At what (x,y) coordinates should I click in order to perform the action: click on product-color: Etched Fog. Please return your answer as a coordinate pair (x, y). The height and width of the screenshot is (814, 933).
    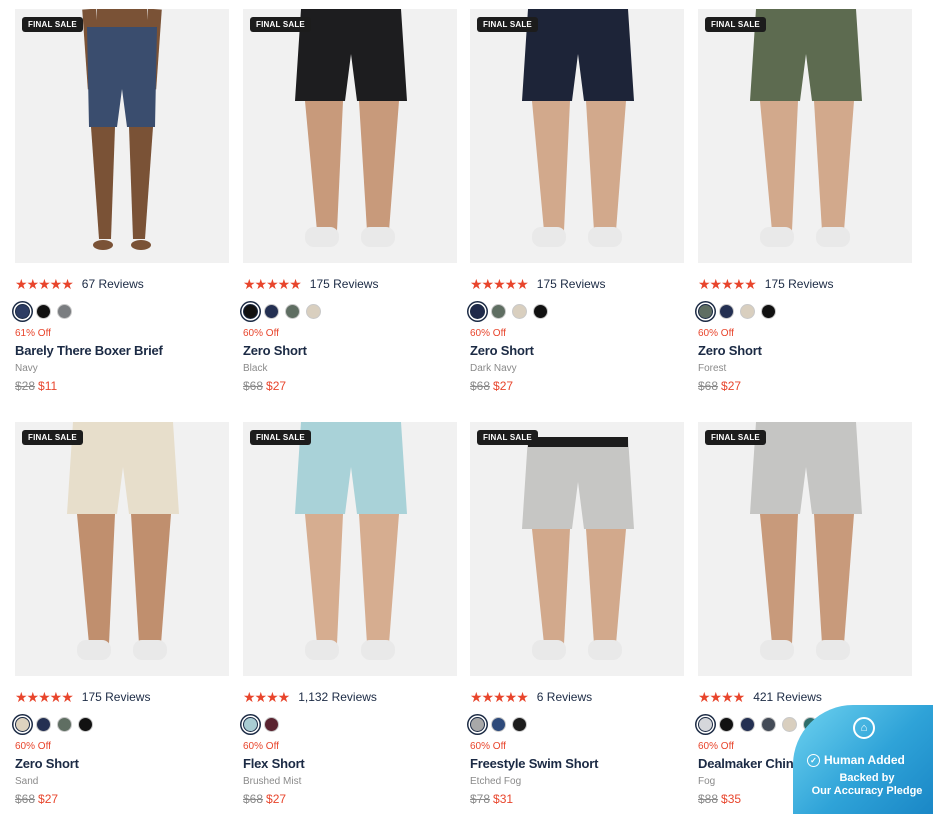
    Looking at the image, I should click on (496, 781).